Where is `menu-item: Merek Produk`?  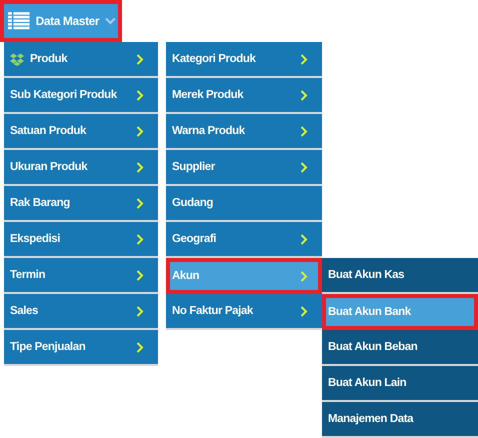 menu-item: Merek Produk is located at coordinates (244, 96).